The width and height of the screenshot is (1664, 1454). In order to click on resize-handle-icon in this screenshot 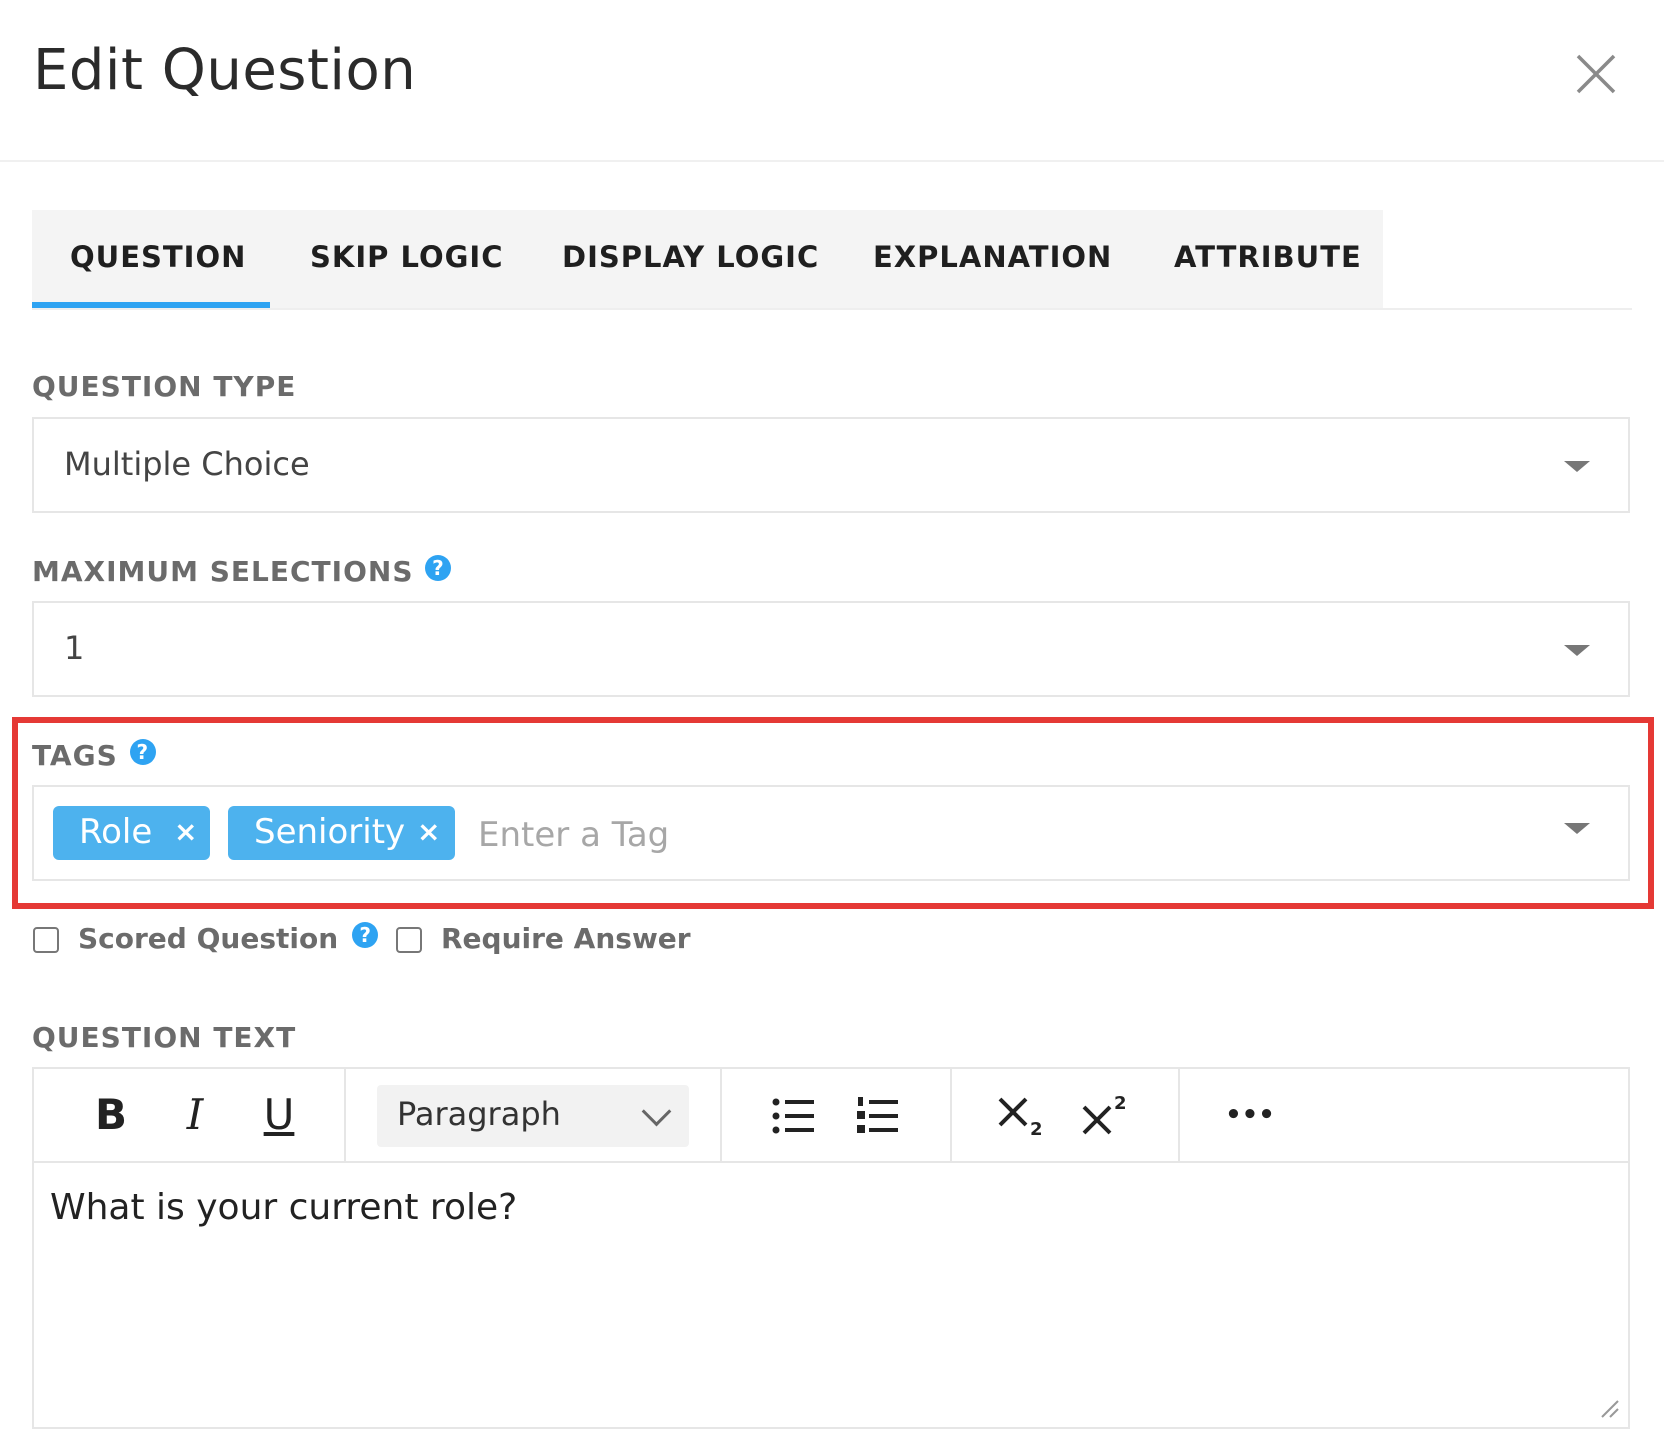, I will do `click(1609, 1408)`.